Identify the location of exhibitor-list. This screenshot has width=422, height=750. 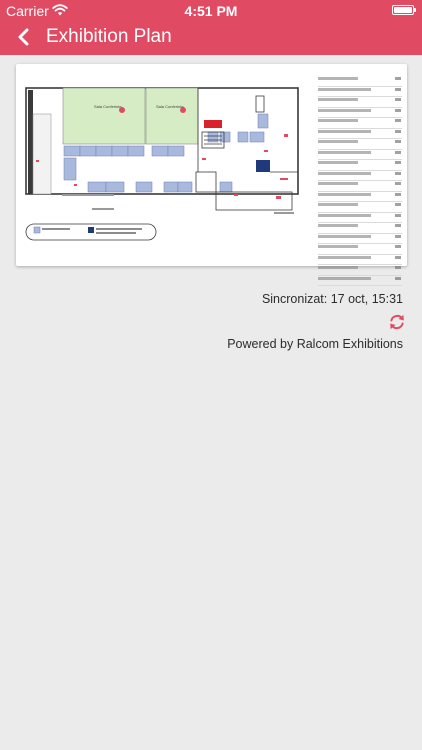
(360, 181).